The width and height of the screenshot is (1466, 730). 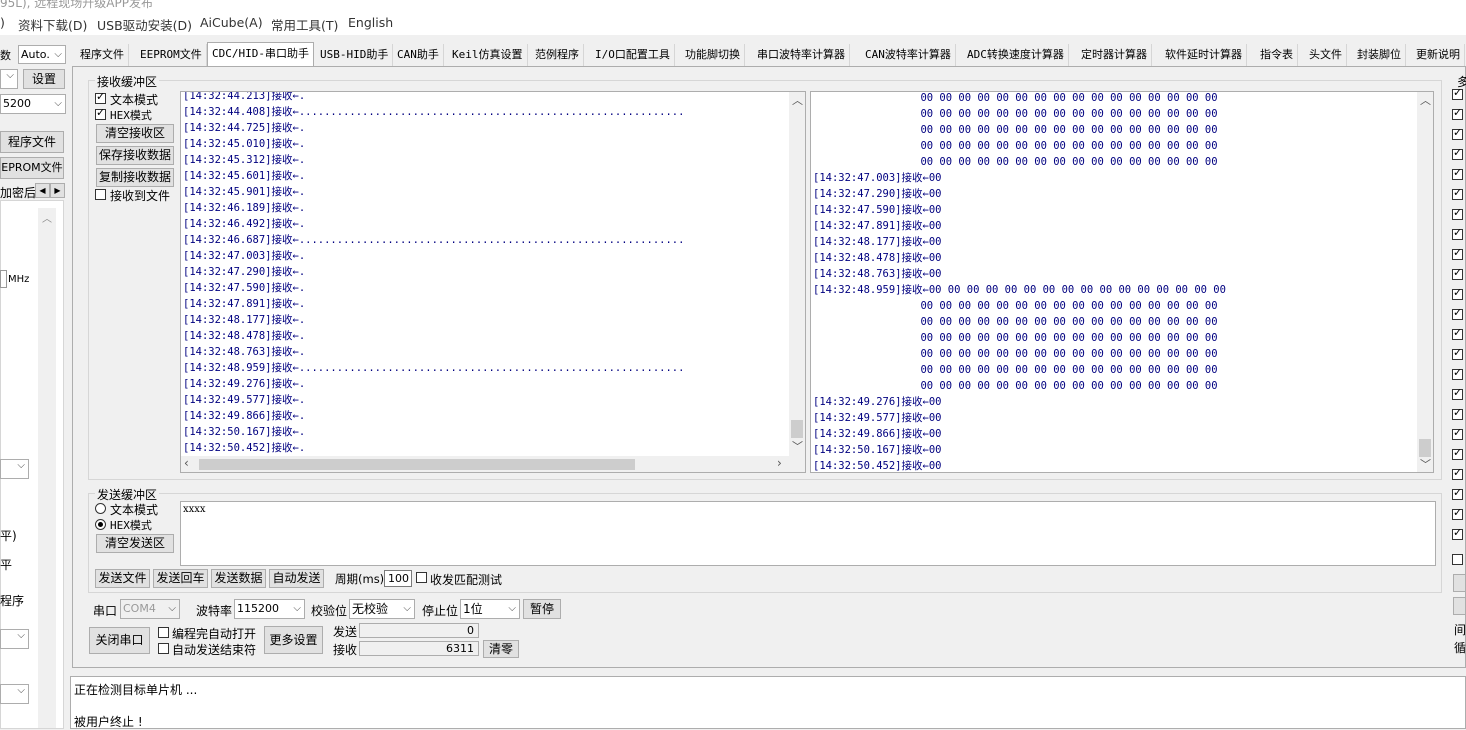 What do you see at coordinates (14, 639) in the screenshot?
I see `left-select-3: ⌵` at bounding box center [14, 639].